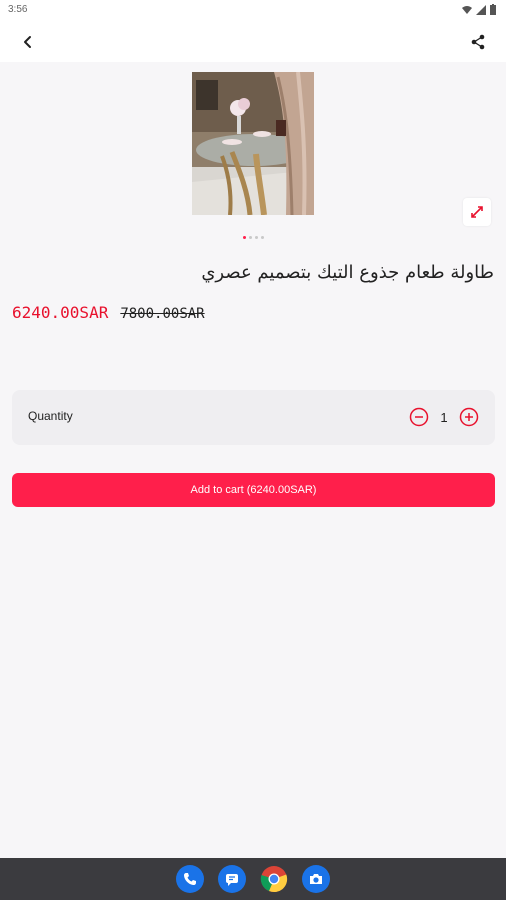 The height and width of the screenshot is (900, 506). Describe the element at coordinates (190, 879) in the screenshot. I see `phone-icon` at that location.